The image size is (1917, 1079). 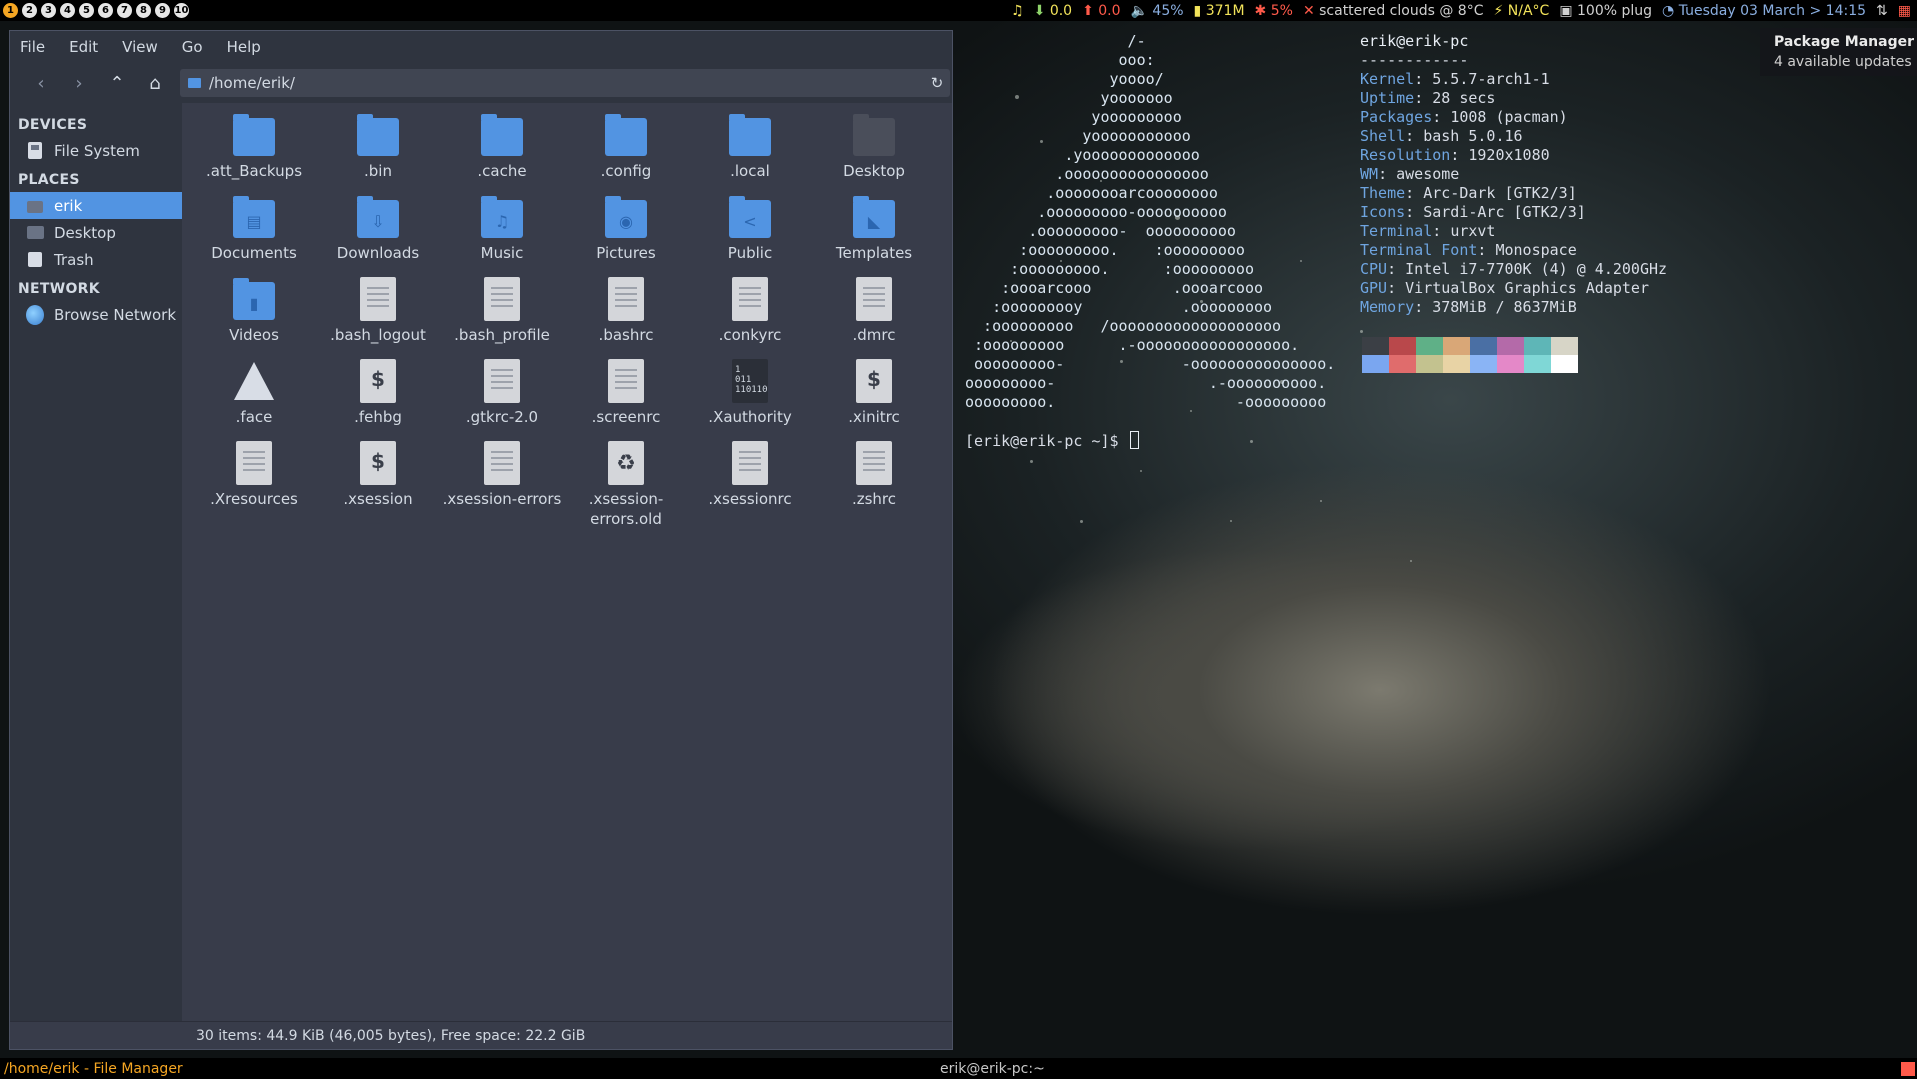 I want to click on workspace-tag: 7, so click(x=124, y=10).